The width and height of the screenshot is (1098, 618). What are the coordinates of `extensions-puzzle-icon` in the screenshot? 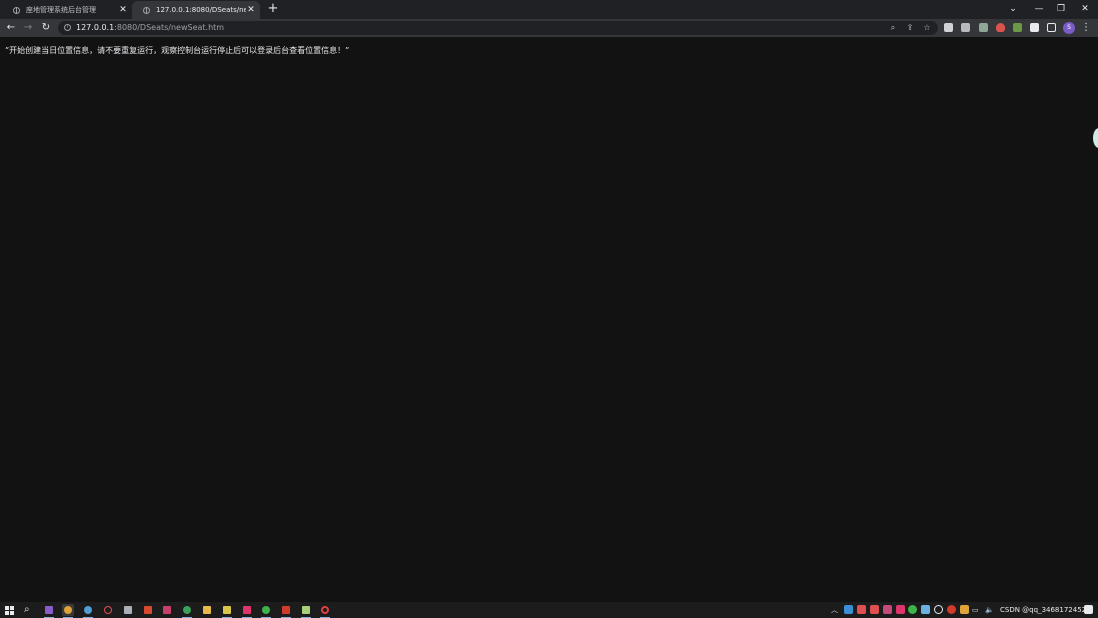 It's located at (1034, 27).